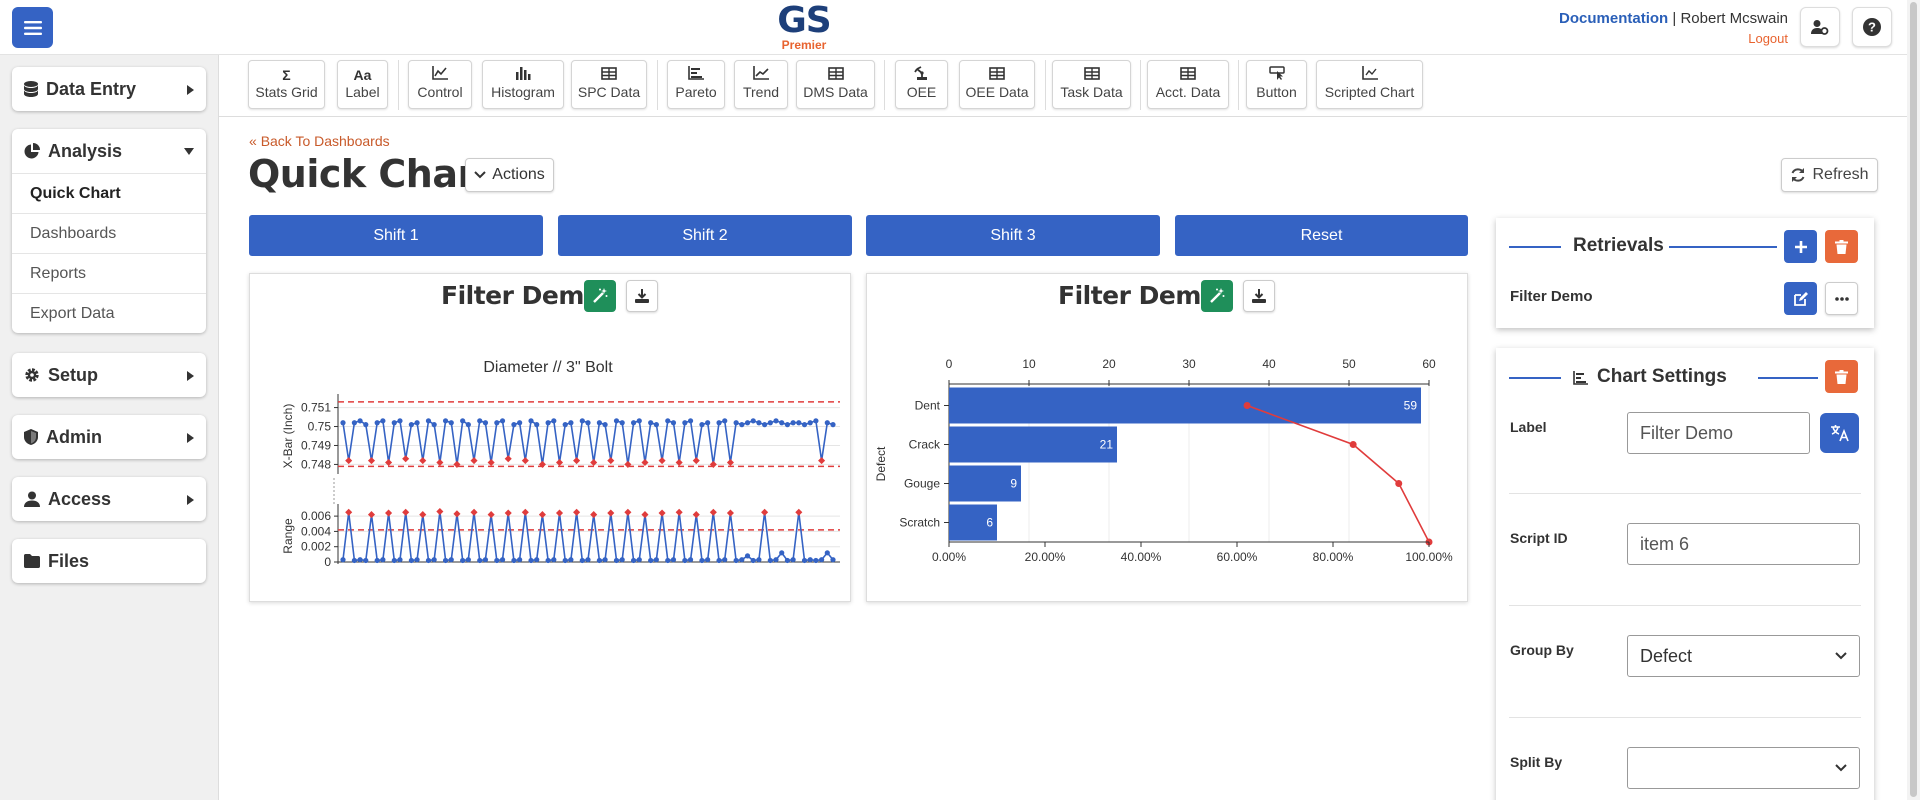  What do you see at coordinates (1841, 246) in the screenshot?
I see `delete-retrievals-button` at bounding box center [1841, 246].